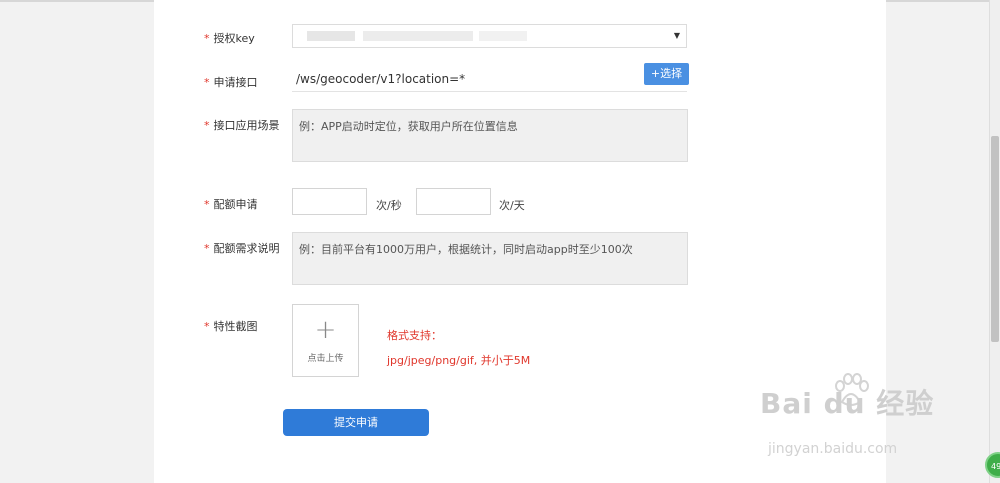 This screenshot has height=483, width=1000. I want to click on quota-desc-textarea: 例：目前平台有1000万用户，根据统计，同时启动app时至少100次, so click(490, 258).